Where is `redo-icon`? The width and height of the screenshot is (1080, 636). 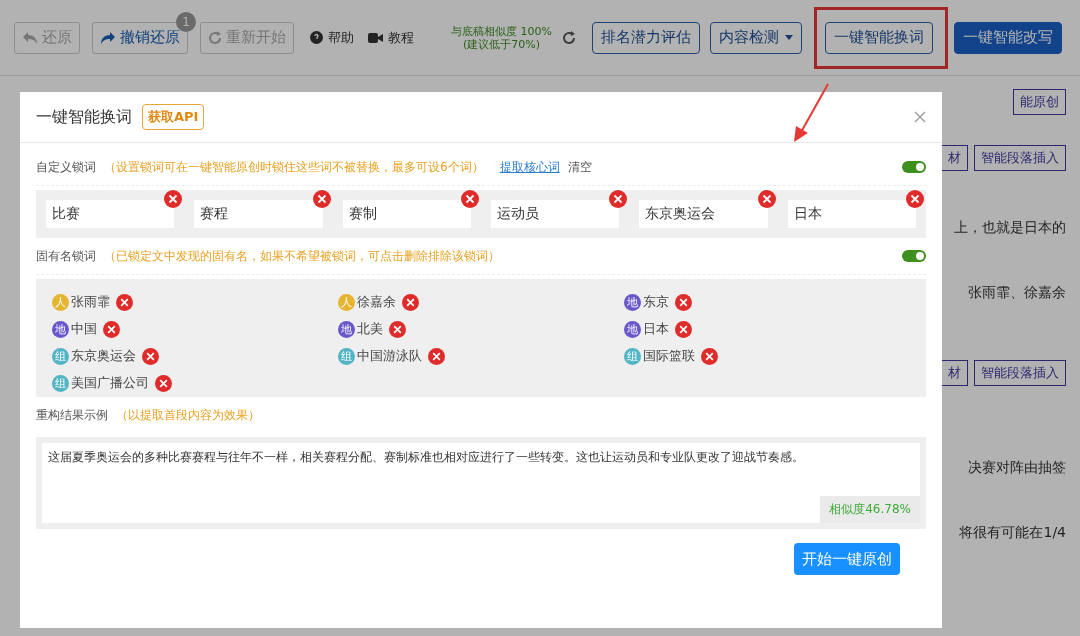
redo-icon is located at coordinates (108, 37).